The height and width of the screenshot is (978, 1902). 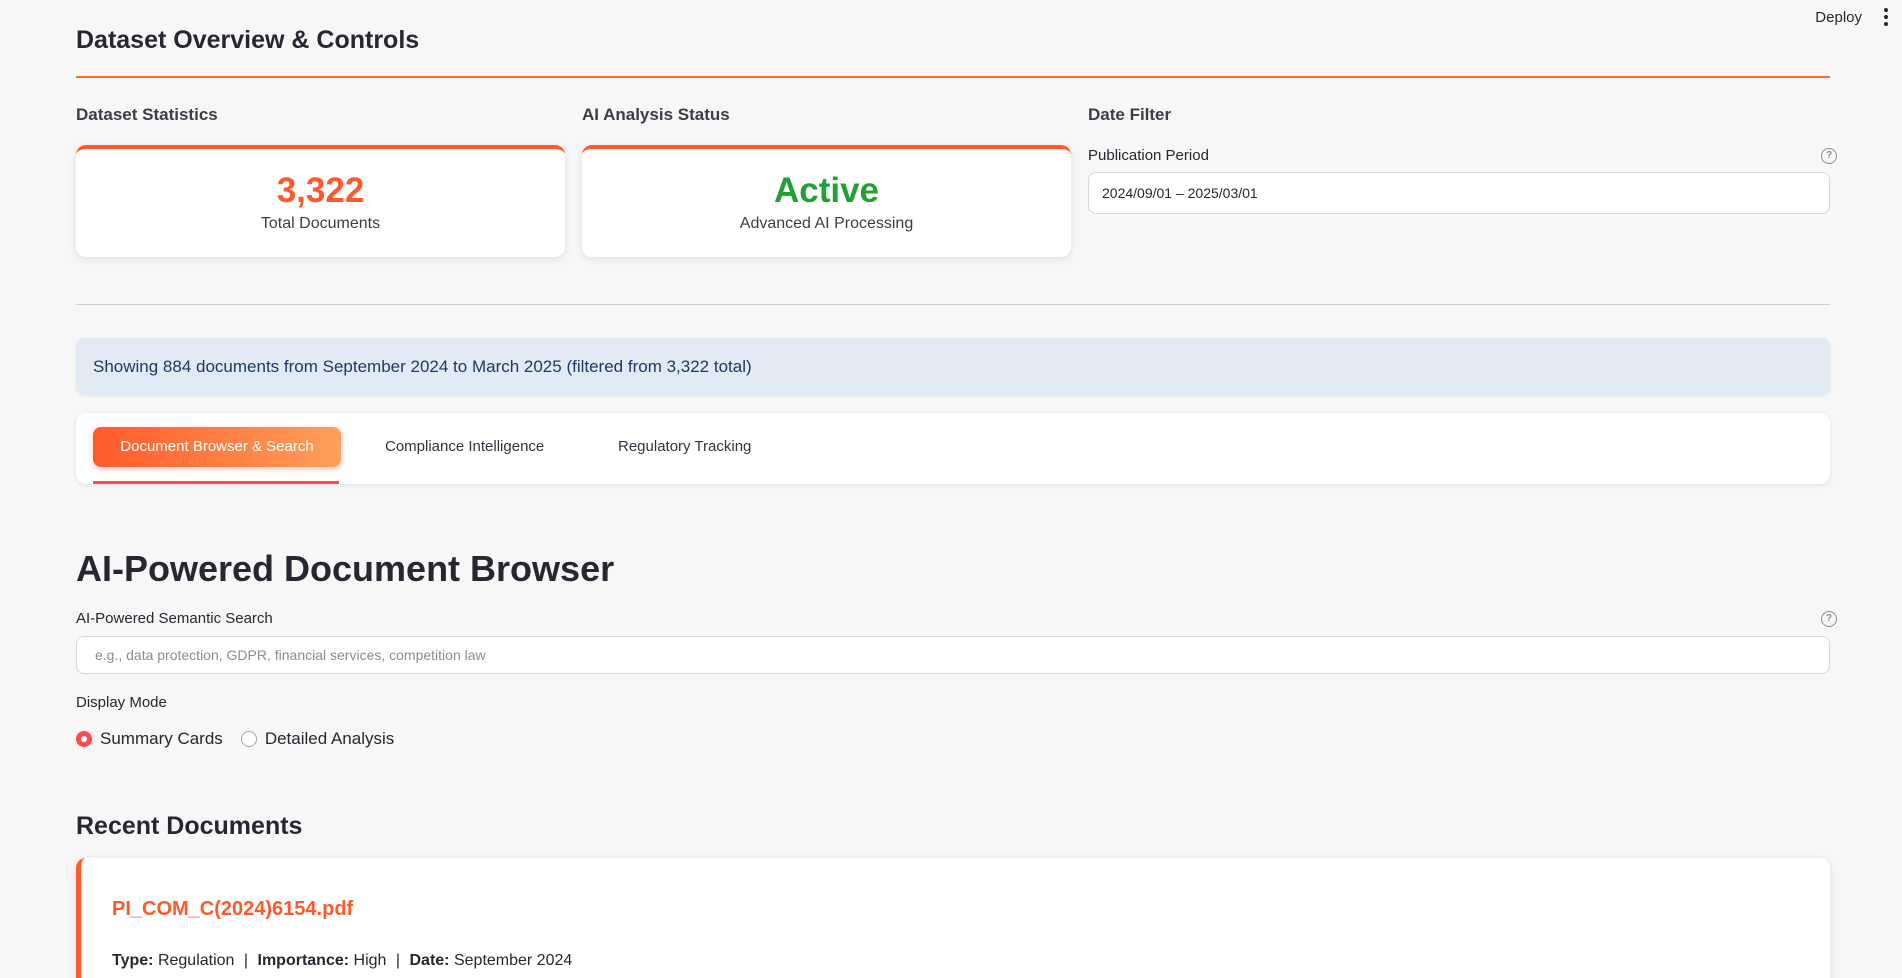 What do you see at coordinates (826, 223) in the screenshot?
I see `ai-status-label: Advanced AI Processing` at bounding box center [826, 223].